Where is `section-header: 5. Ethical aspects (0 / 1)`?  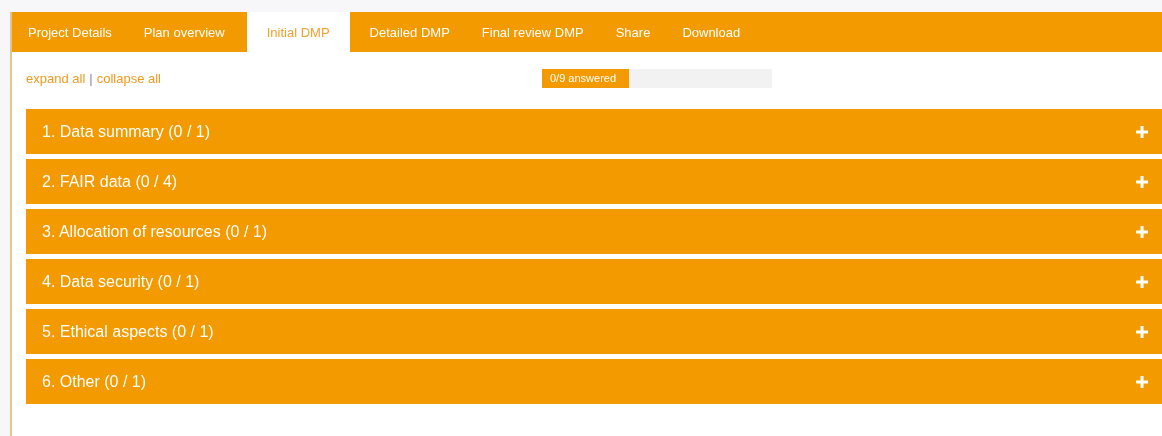
section-header: 5. Ethical aspects (0 / 1) is located at coordinates (594, 331).